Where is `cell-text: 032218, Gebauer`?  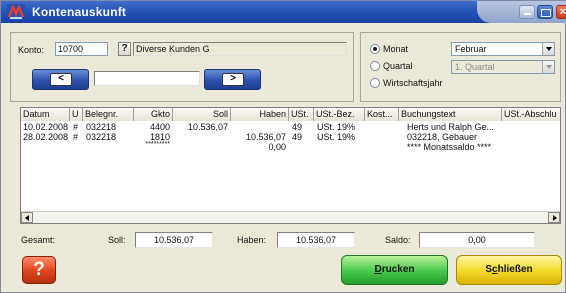
cell-text: 032218, Gebauer is located at coordinates (442, 137).